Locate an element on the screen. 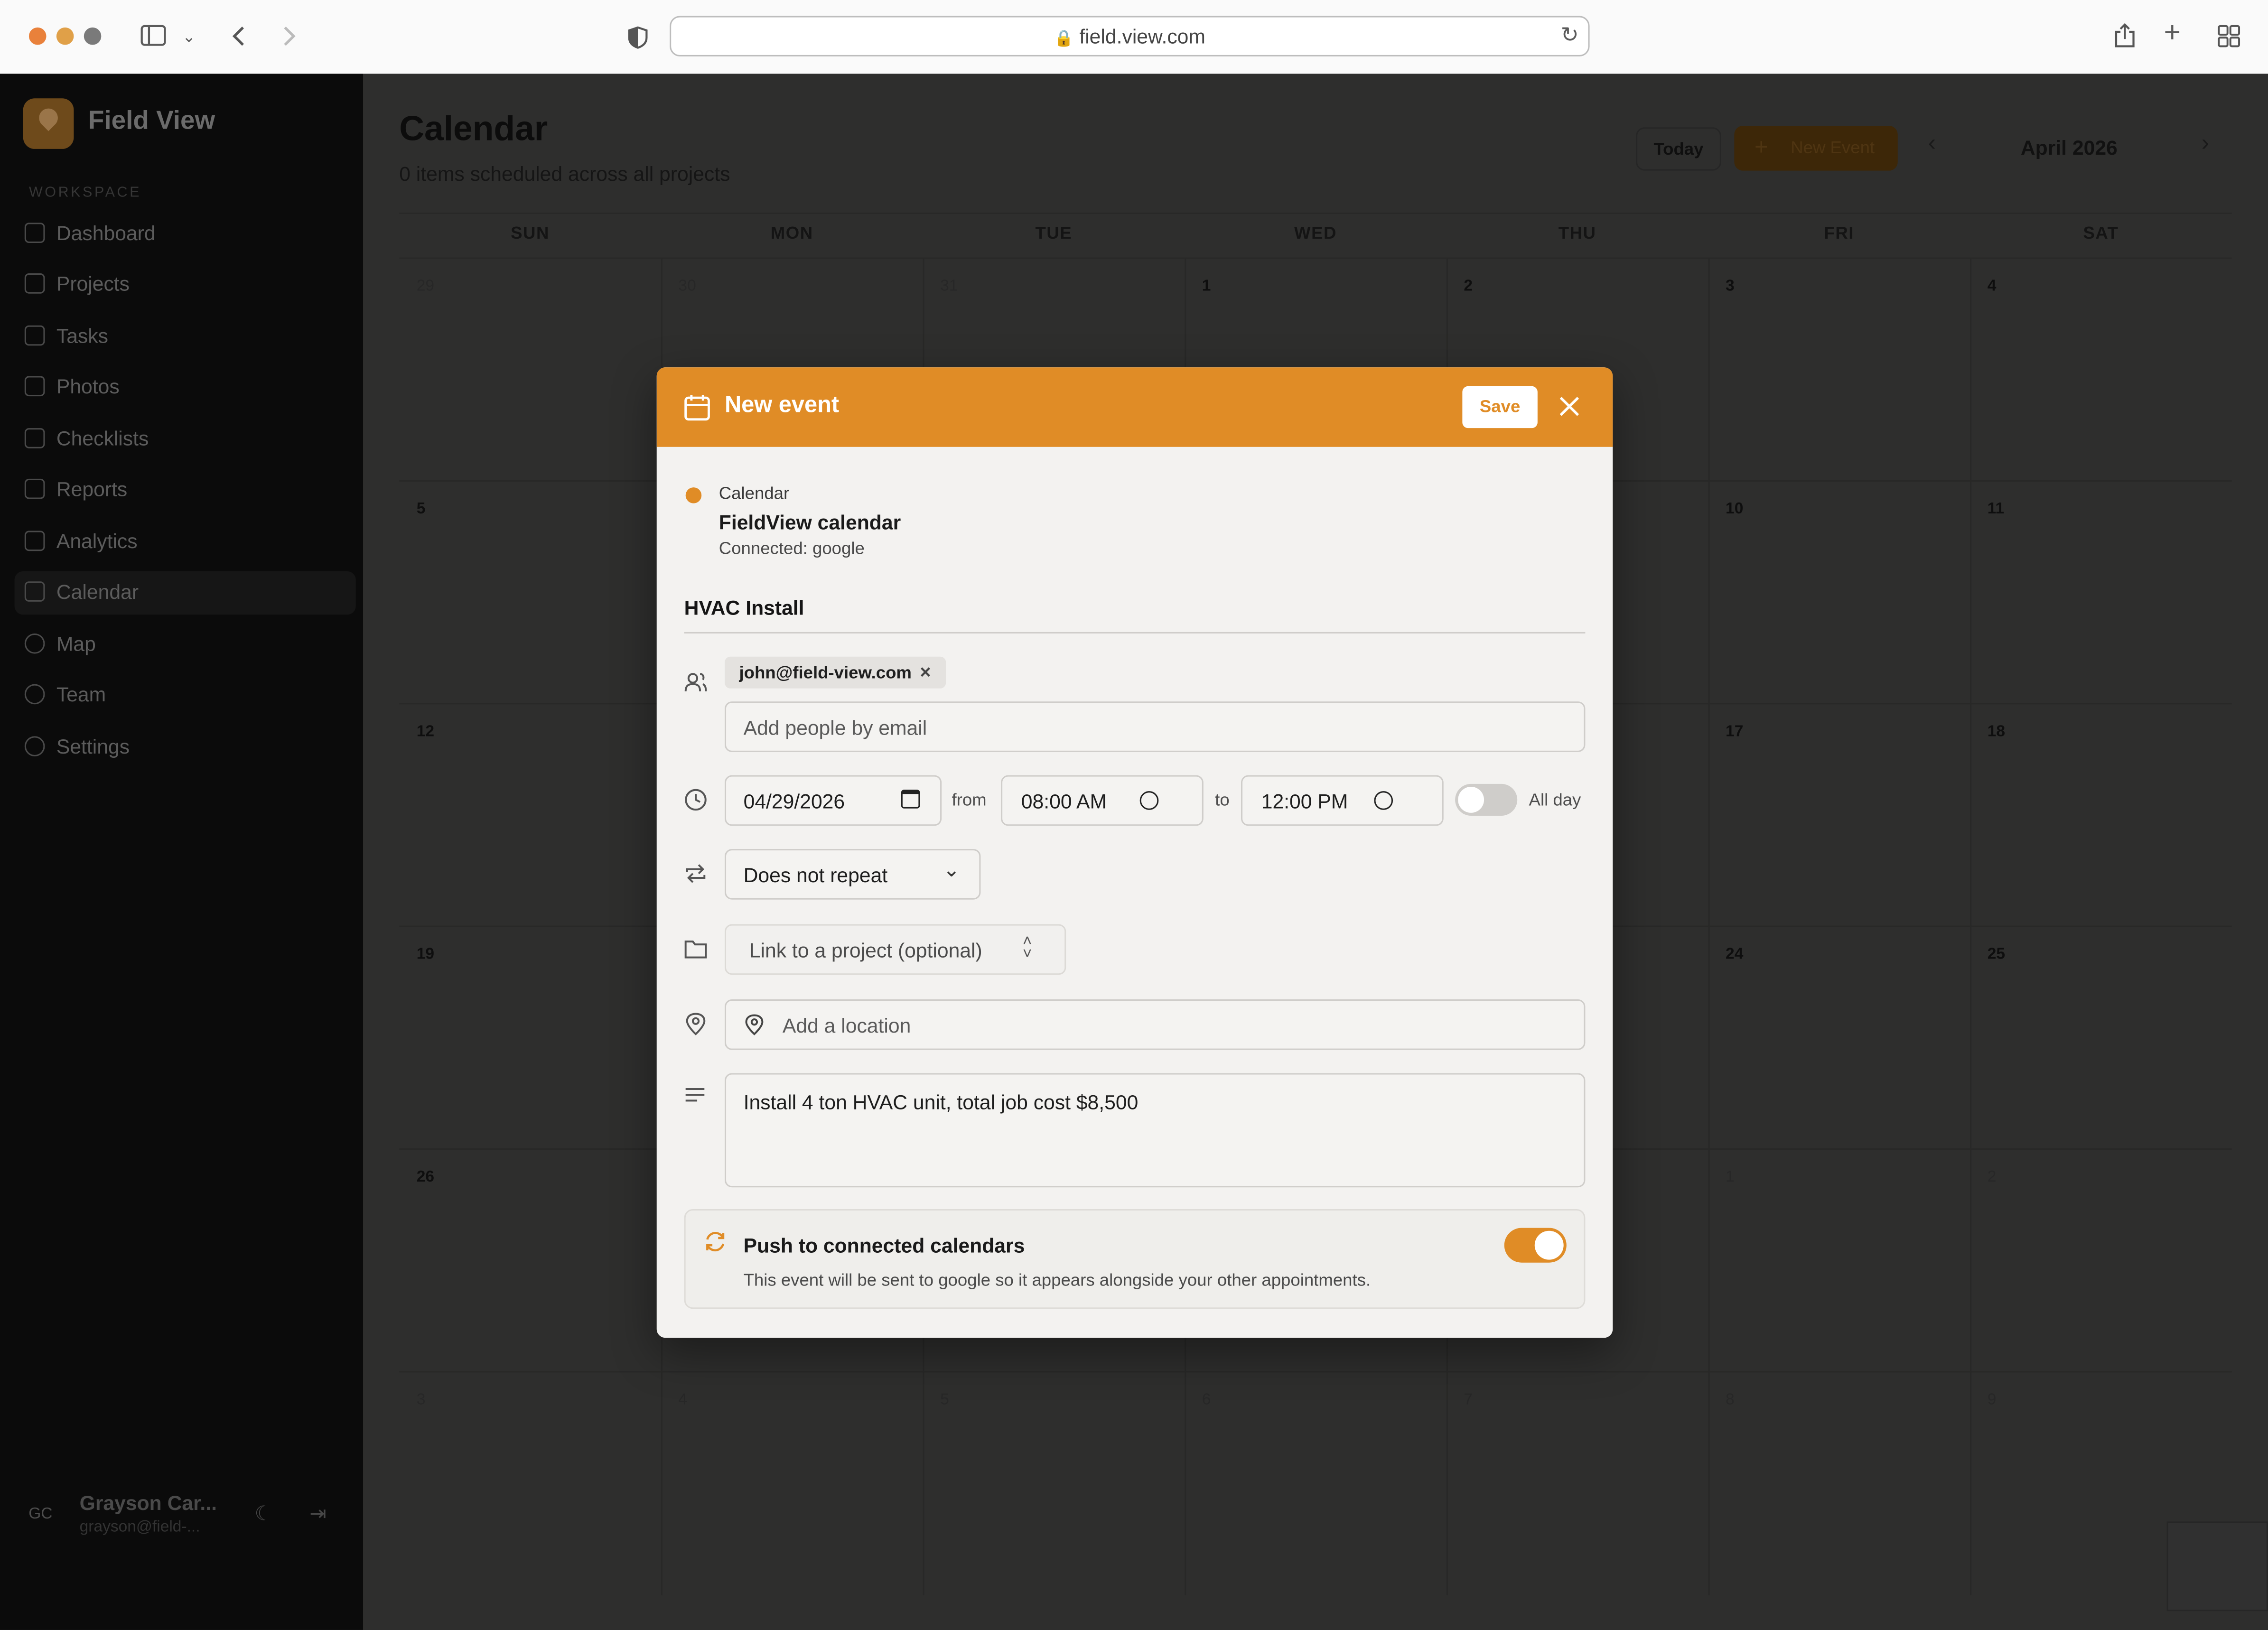 The height and width of the screenshot is (1630, 2268). location-placeholder: Add a location is located at coordinates (847, 1025).